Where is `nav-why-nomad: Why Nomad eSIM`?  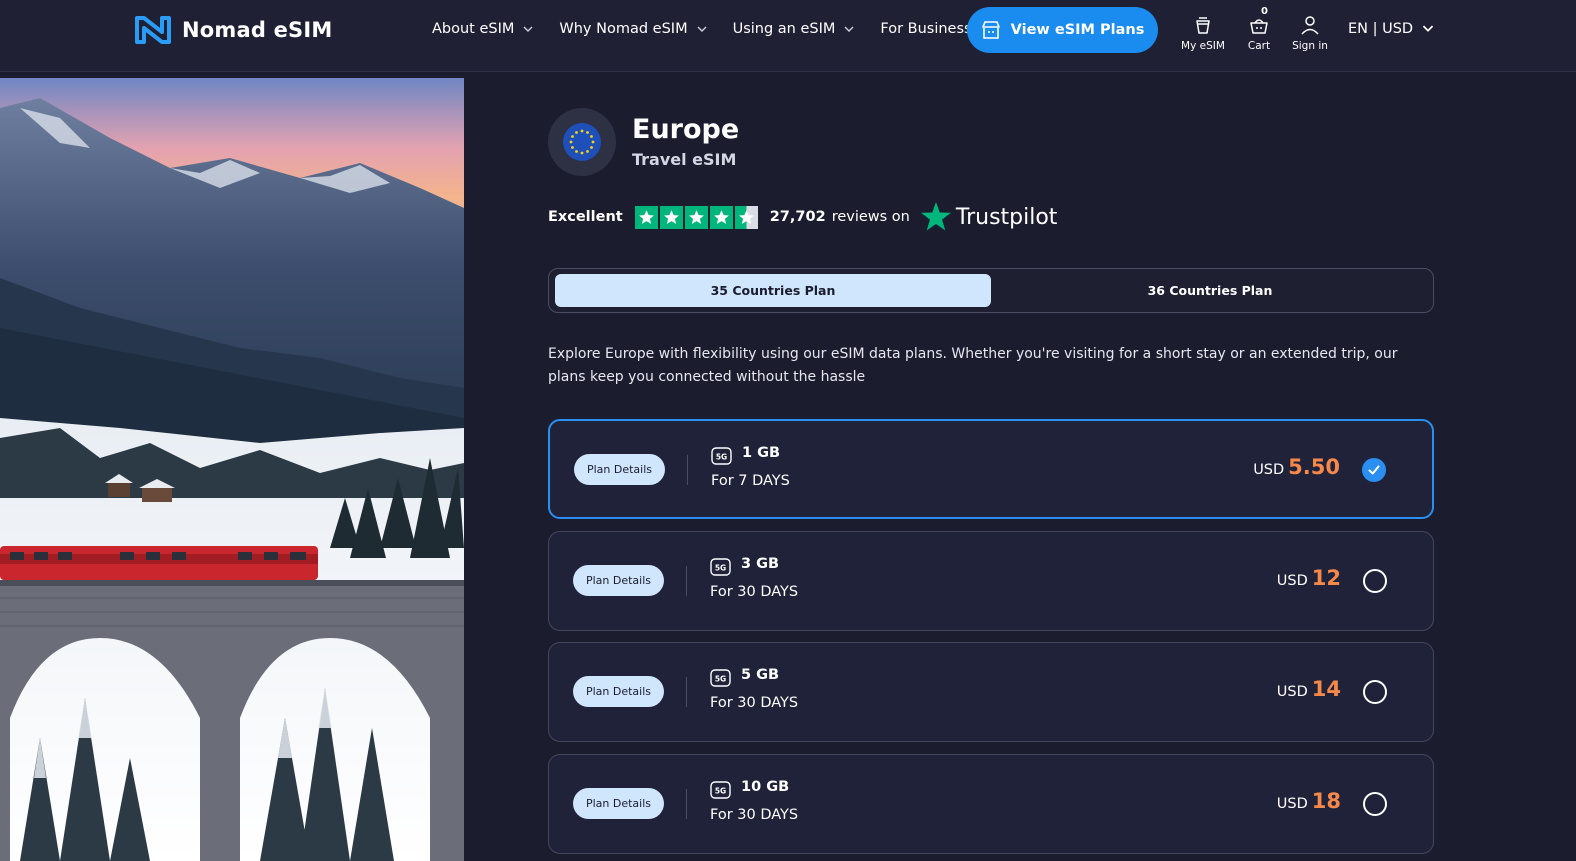 nav-why-nomad: Why Nomad eSIM is located at coordinates (633, 29).